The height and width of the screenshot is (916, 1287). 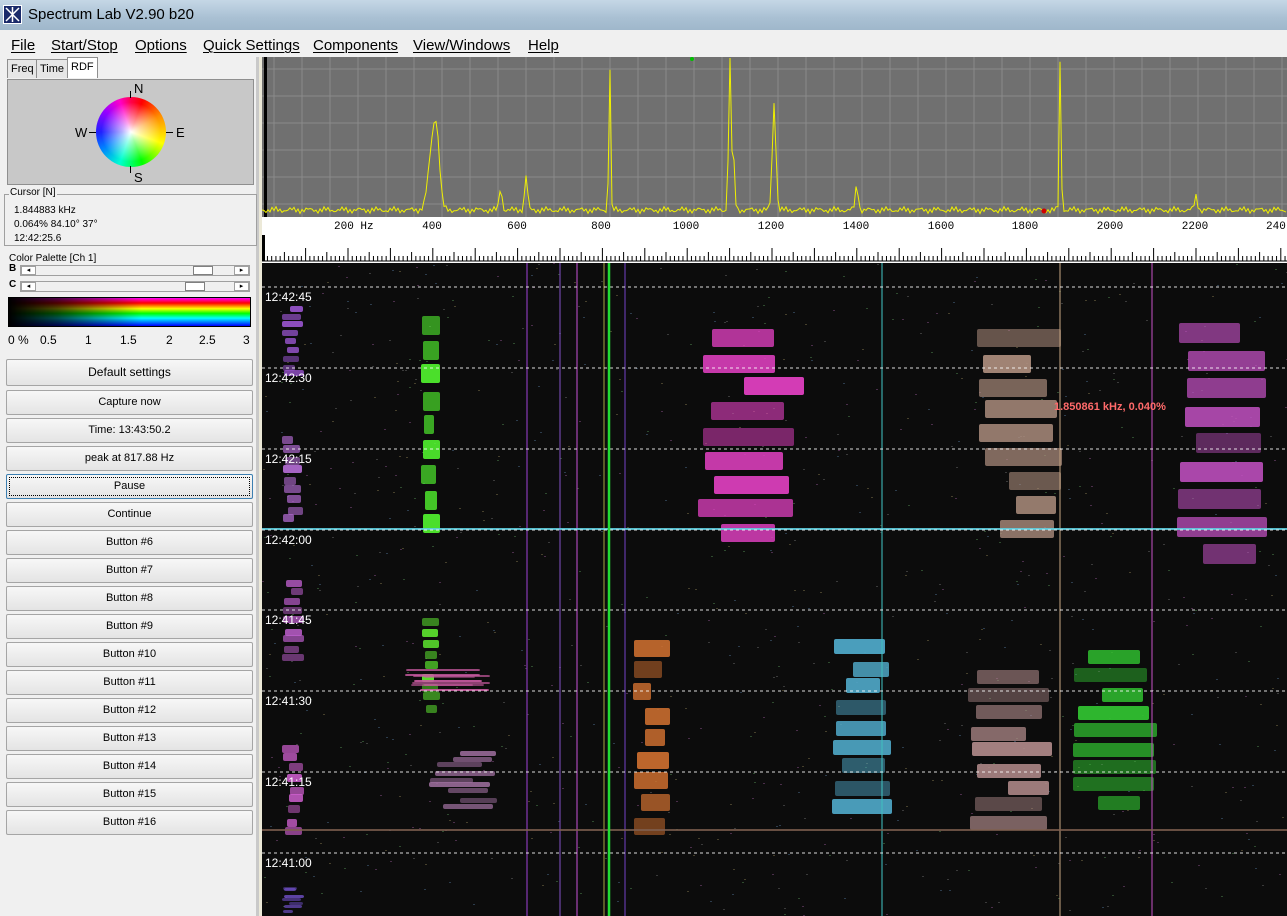 What do you see at coordinates (84, 45) in the screenshot?
I see `menu-start-stop: Start/Stop` at bounding box center [84, 45].